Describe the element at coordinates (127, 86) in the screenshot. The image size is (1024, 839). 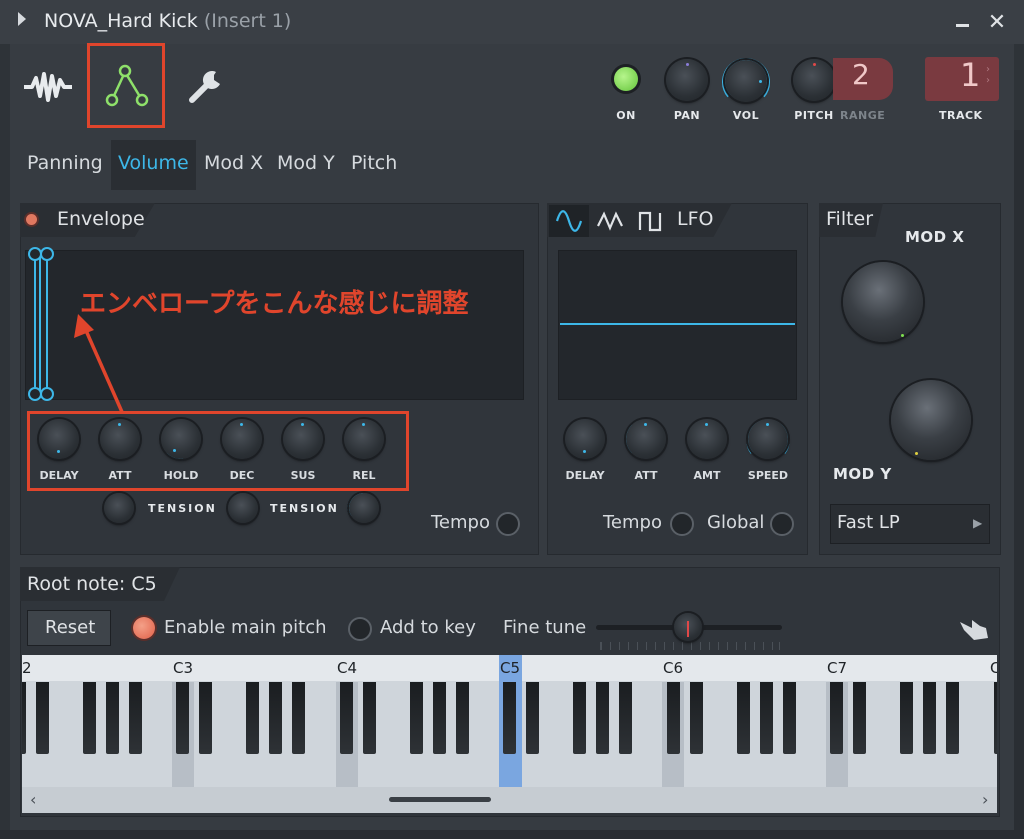
I see `envelope-icon` at that location.